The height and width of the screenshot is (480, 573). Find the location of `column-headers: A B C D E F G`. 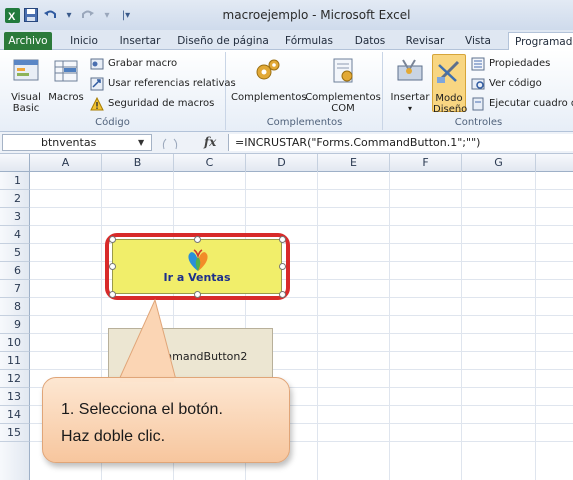

column-headers: A B C D E F G is located at coordinates (286, 163).